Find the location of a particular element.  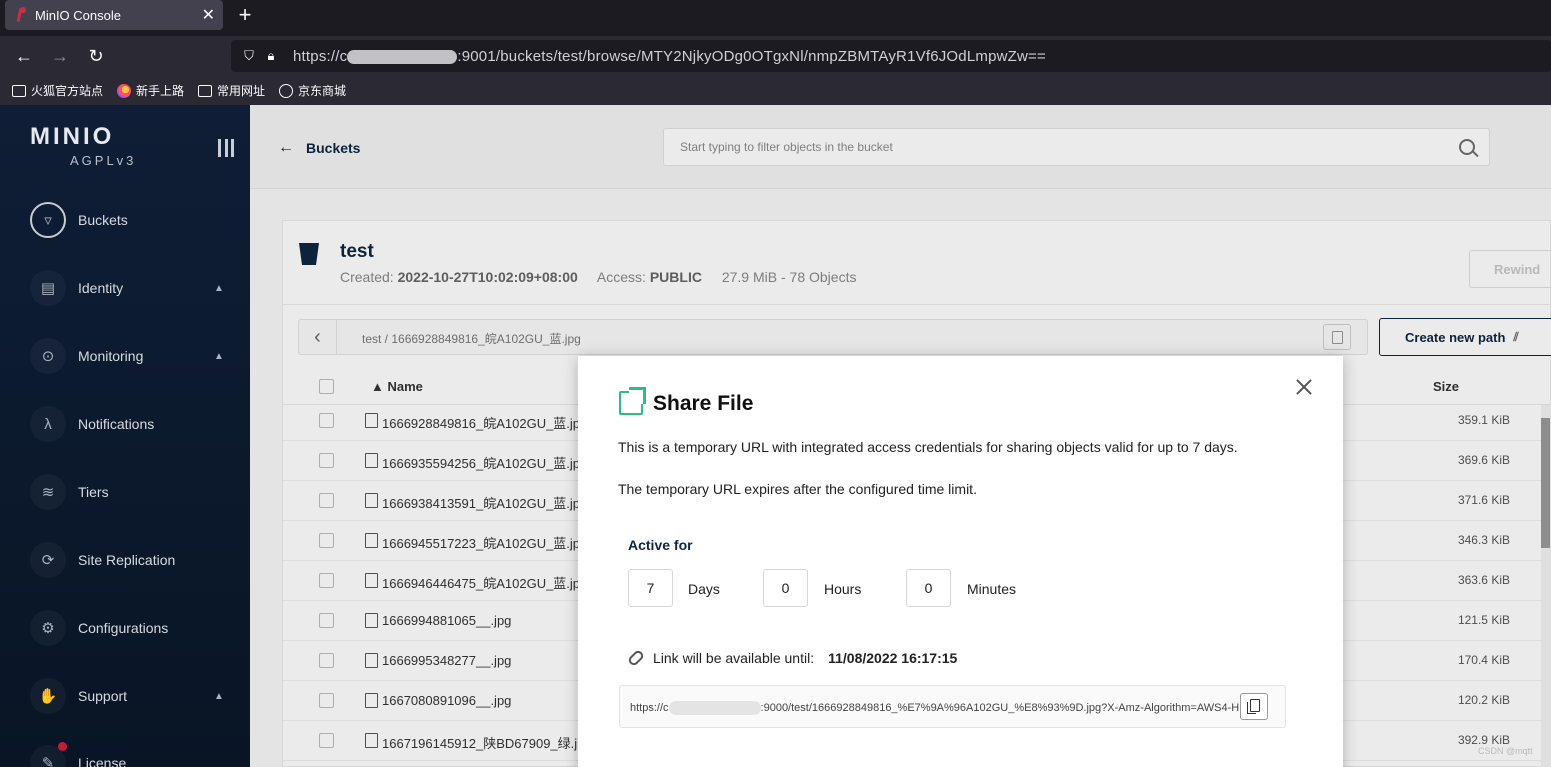

hours-label: Hours is located at coordinates (843, 589).